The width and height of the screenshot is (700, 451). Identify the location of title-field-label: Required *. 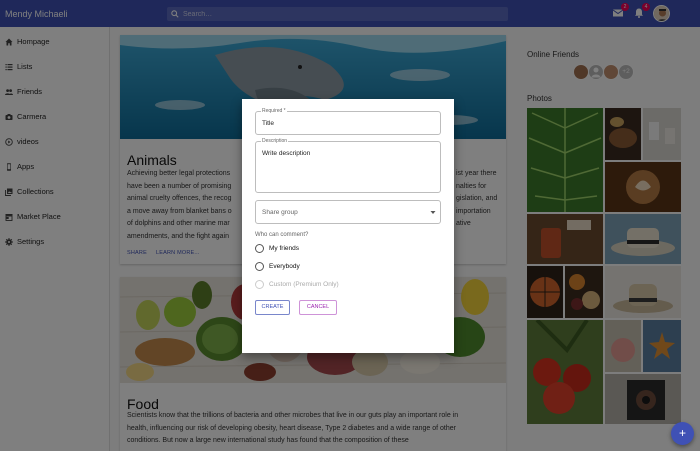
(274, 111).